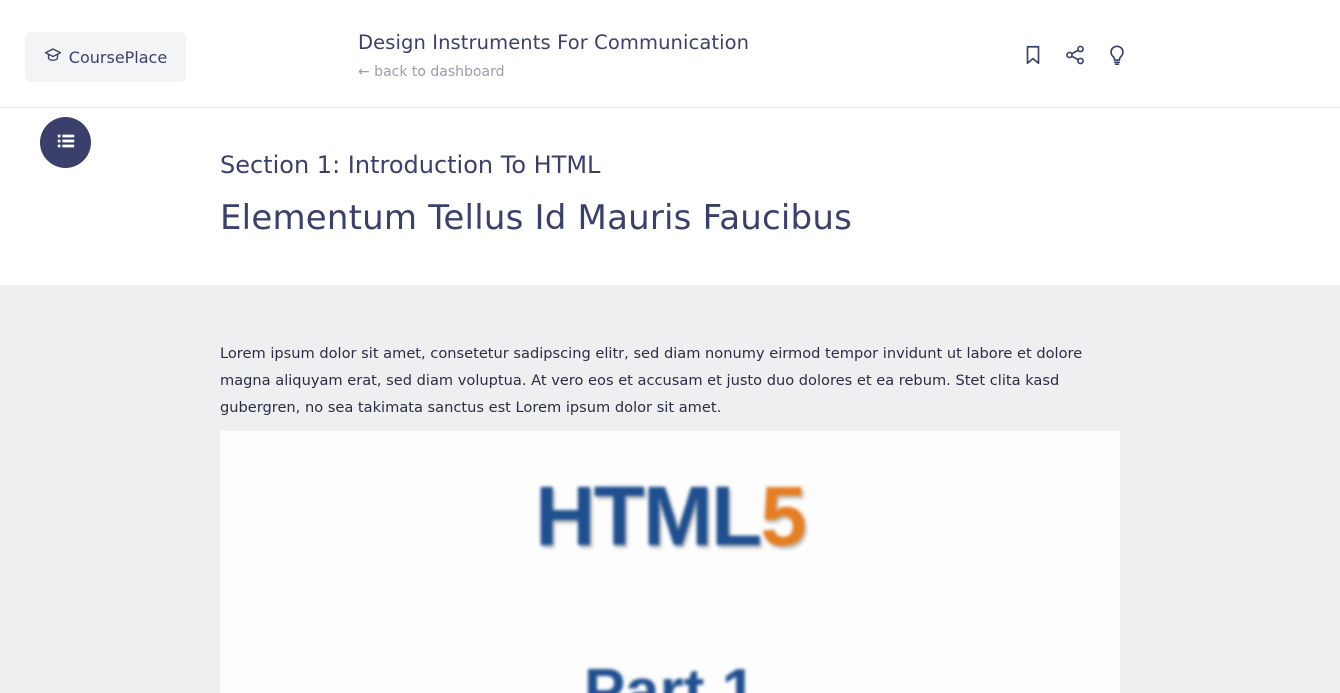 The width and height of the screenshot is (1340, 693). I want to click on share-icon, so click(1075, 55).